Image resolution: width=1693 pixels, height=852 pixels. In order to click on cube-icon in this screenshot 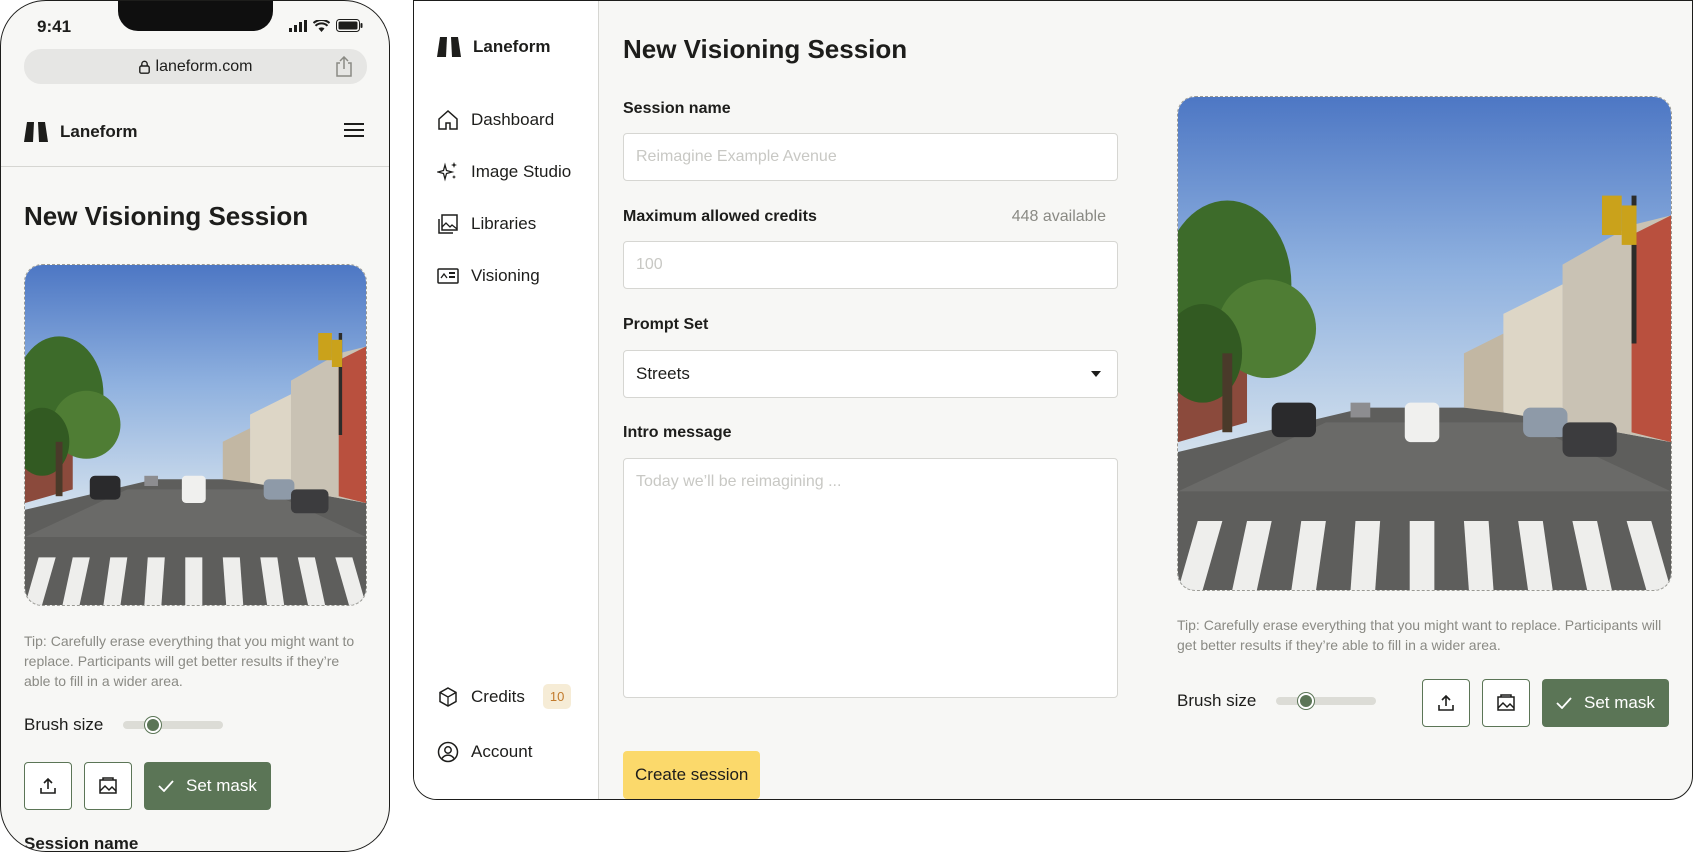, I will do `click(448, 697)`.